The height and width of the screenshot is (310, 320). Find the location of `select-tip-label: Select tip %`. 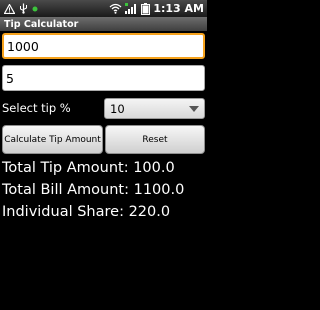

select-tip-label: Select tip % is located at coordinates (36, 108).